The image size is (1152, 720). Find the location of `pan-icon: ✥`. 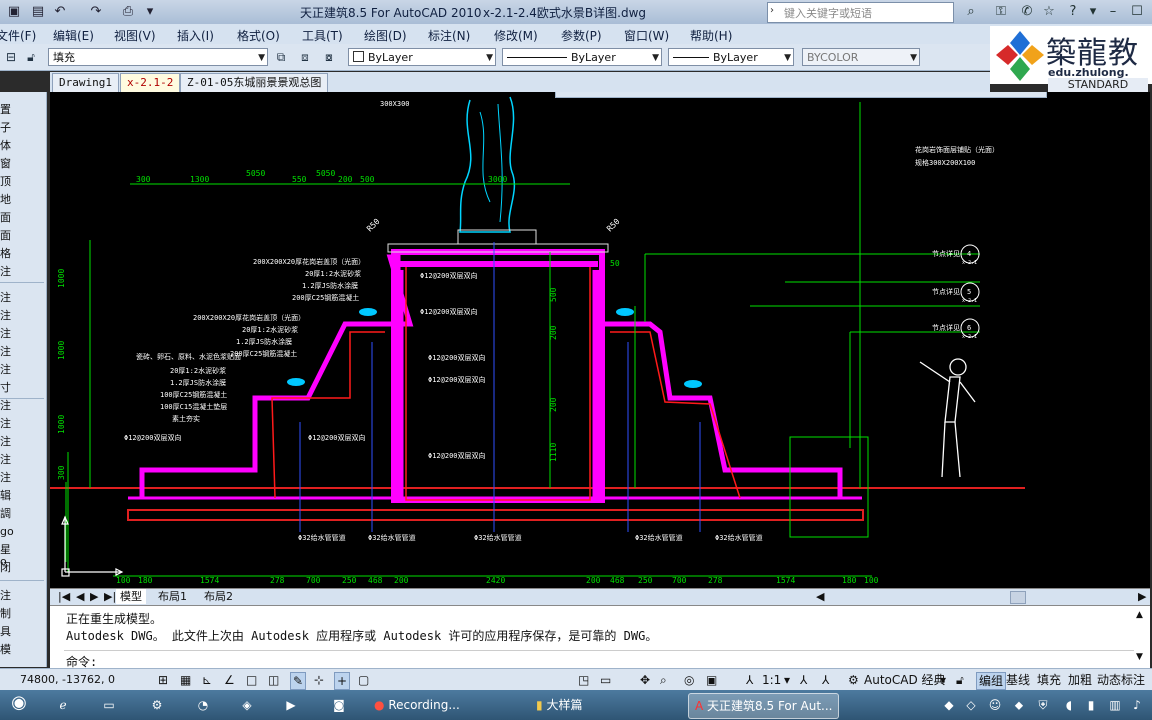

pan-icon: ✥ is located at coordinates (645, 680).